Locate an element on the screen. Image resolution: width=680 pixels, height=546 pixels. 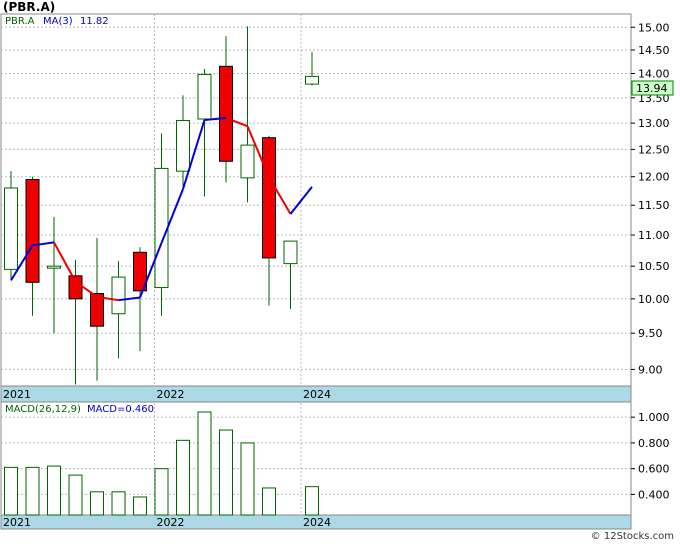
macd-tick-label: 1.000 is located at coordinates (654, 417).